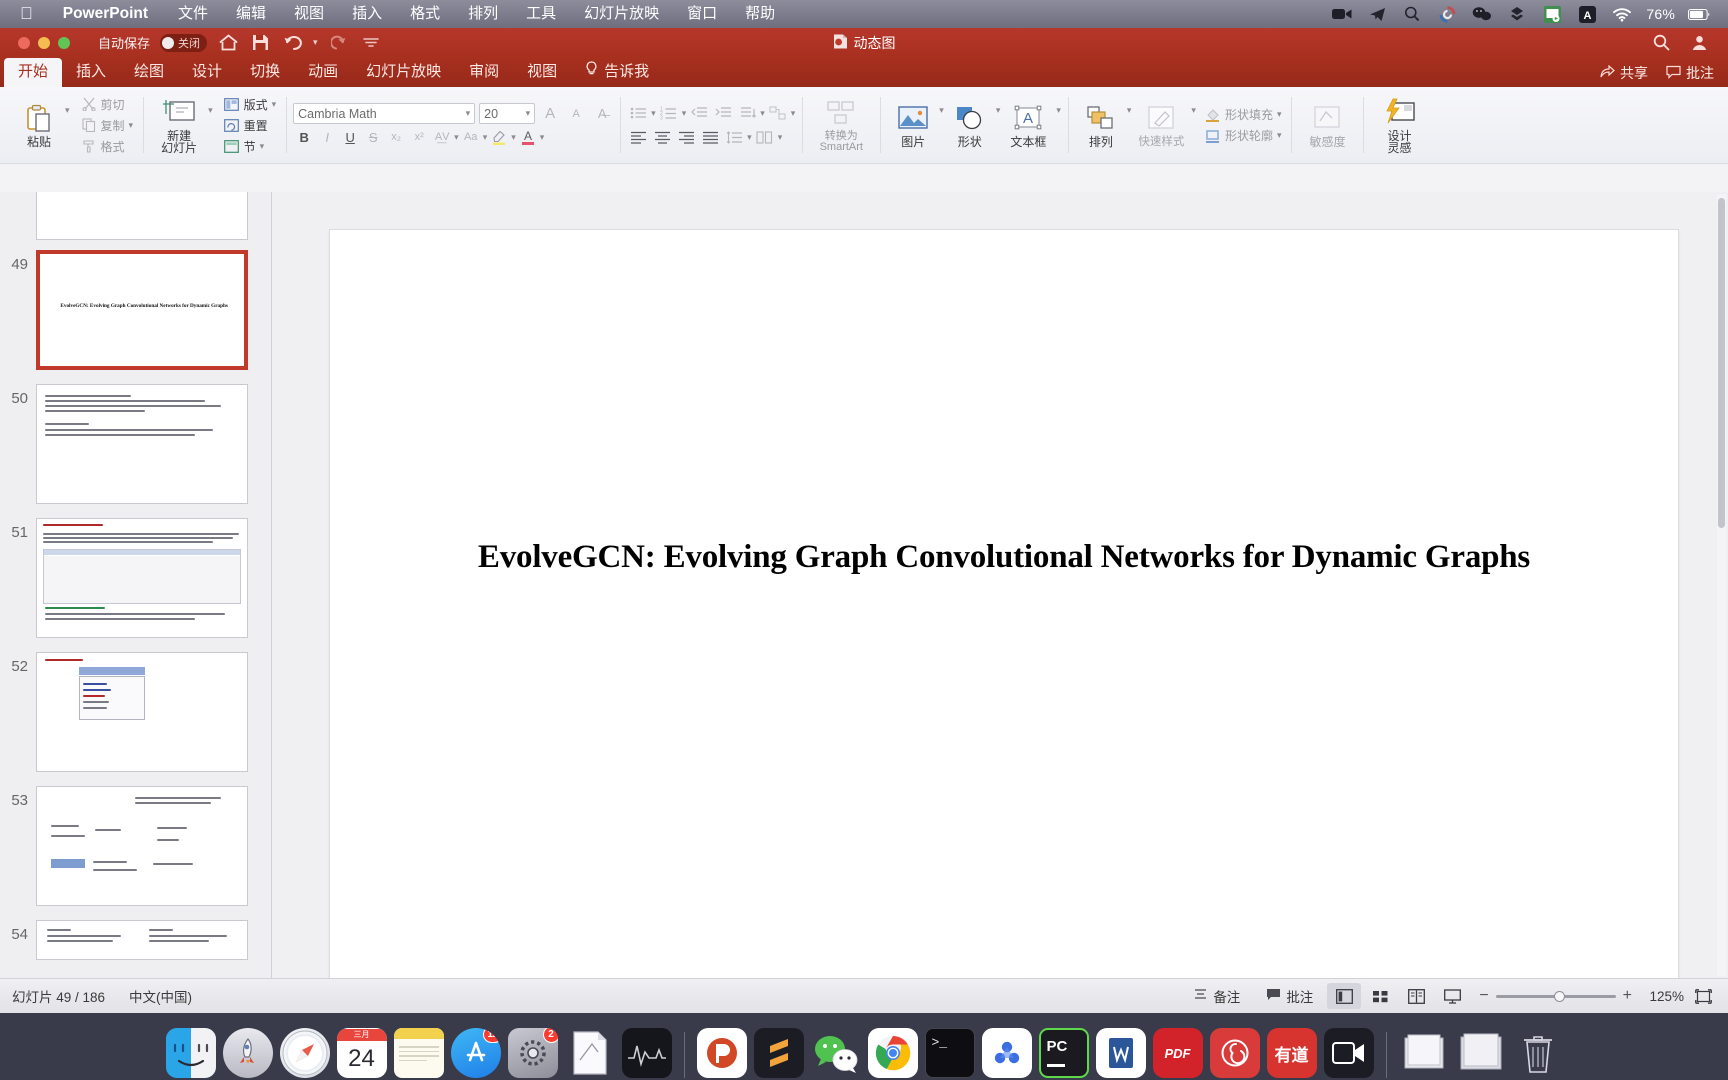  What do you see at coordinates (247, 1053) in the screenshot?
I see `dock-item-launchpad` at bounding box center [247, 1053].